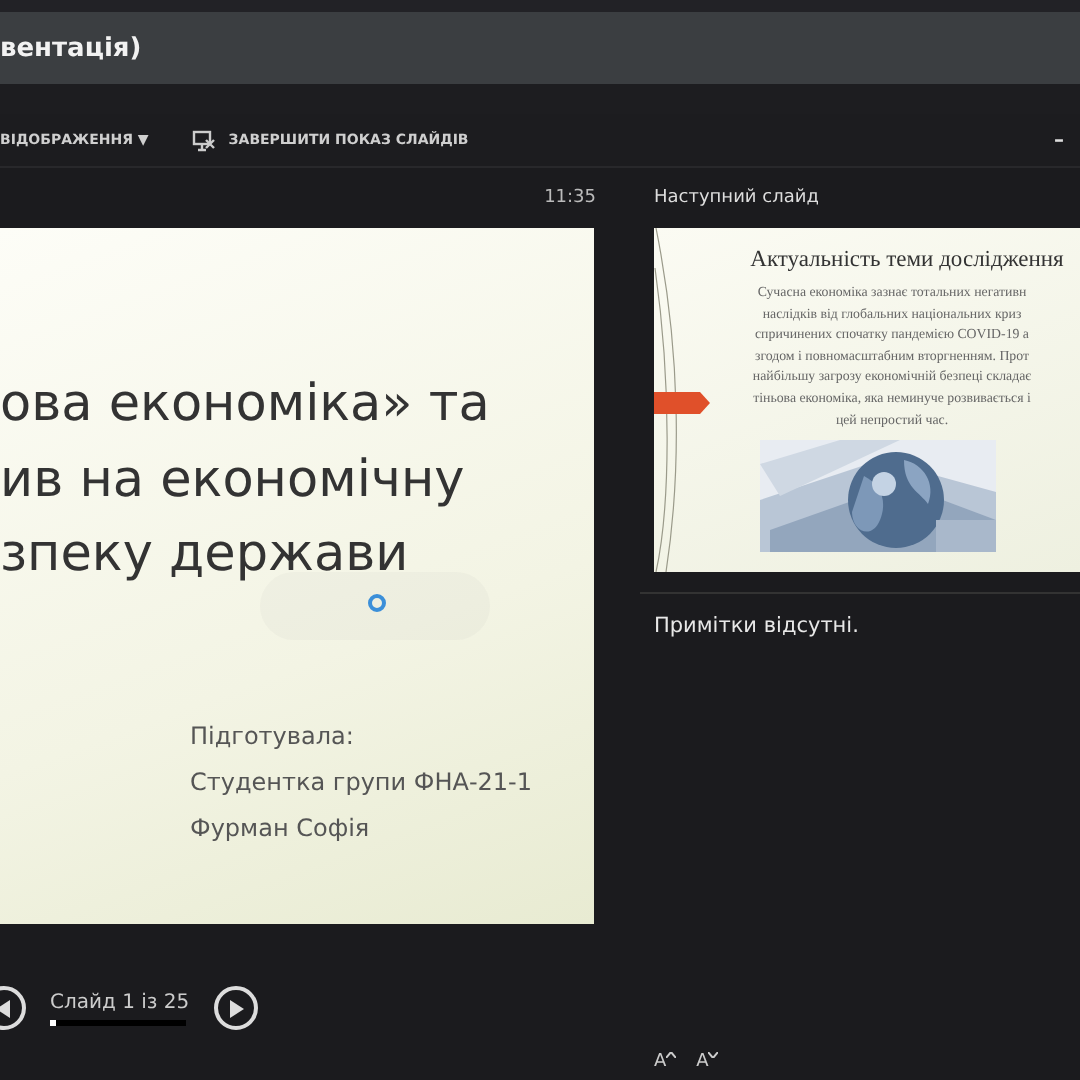 This screenshot has height=1080, width=1080. I want to click on minimize-button: –, so click(1059, 140).